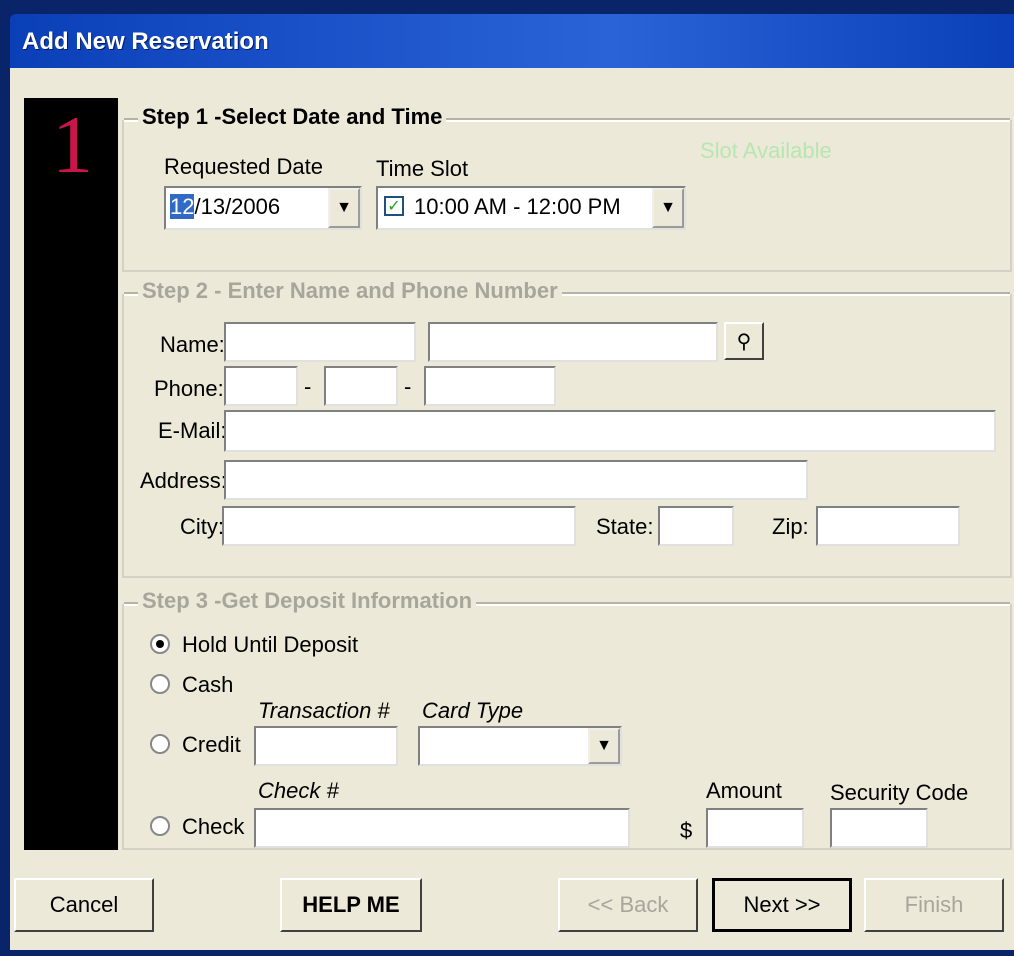 This screenshot has width=1014, height=956. Describe the element at coordinates (399, 526) in the screenshot. I see `city-input` at that location.